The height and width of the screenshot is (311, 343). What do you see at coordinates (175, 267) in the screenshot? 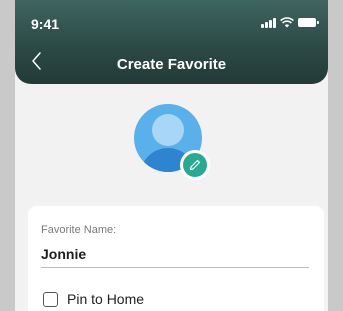
I see `input-underline` at bounding box center [175, 267].